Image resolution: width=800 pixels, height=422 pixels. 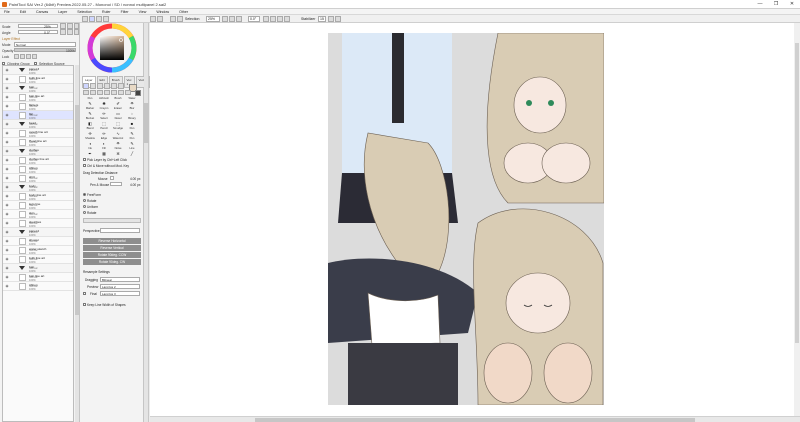 What do you see at coordinates (38, 232) in the screenshot?
I see `layer-folder: ◉ panel 2 Pass-th 100%` at bounding box center [38, 232].